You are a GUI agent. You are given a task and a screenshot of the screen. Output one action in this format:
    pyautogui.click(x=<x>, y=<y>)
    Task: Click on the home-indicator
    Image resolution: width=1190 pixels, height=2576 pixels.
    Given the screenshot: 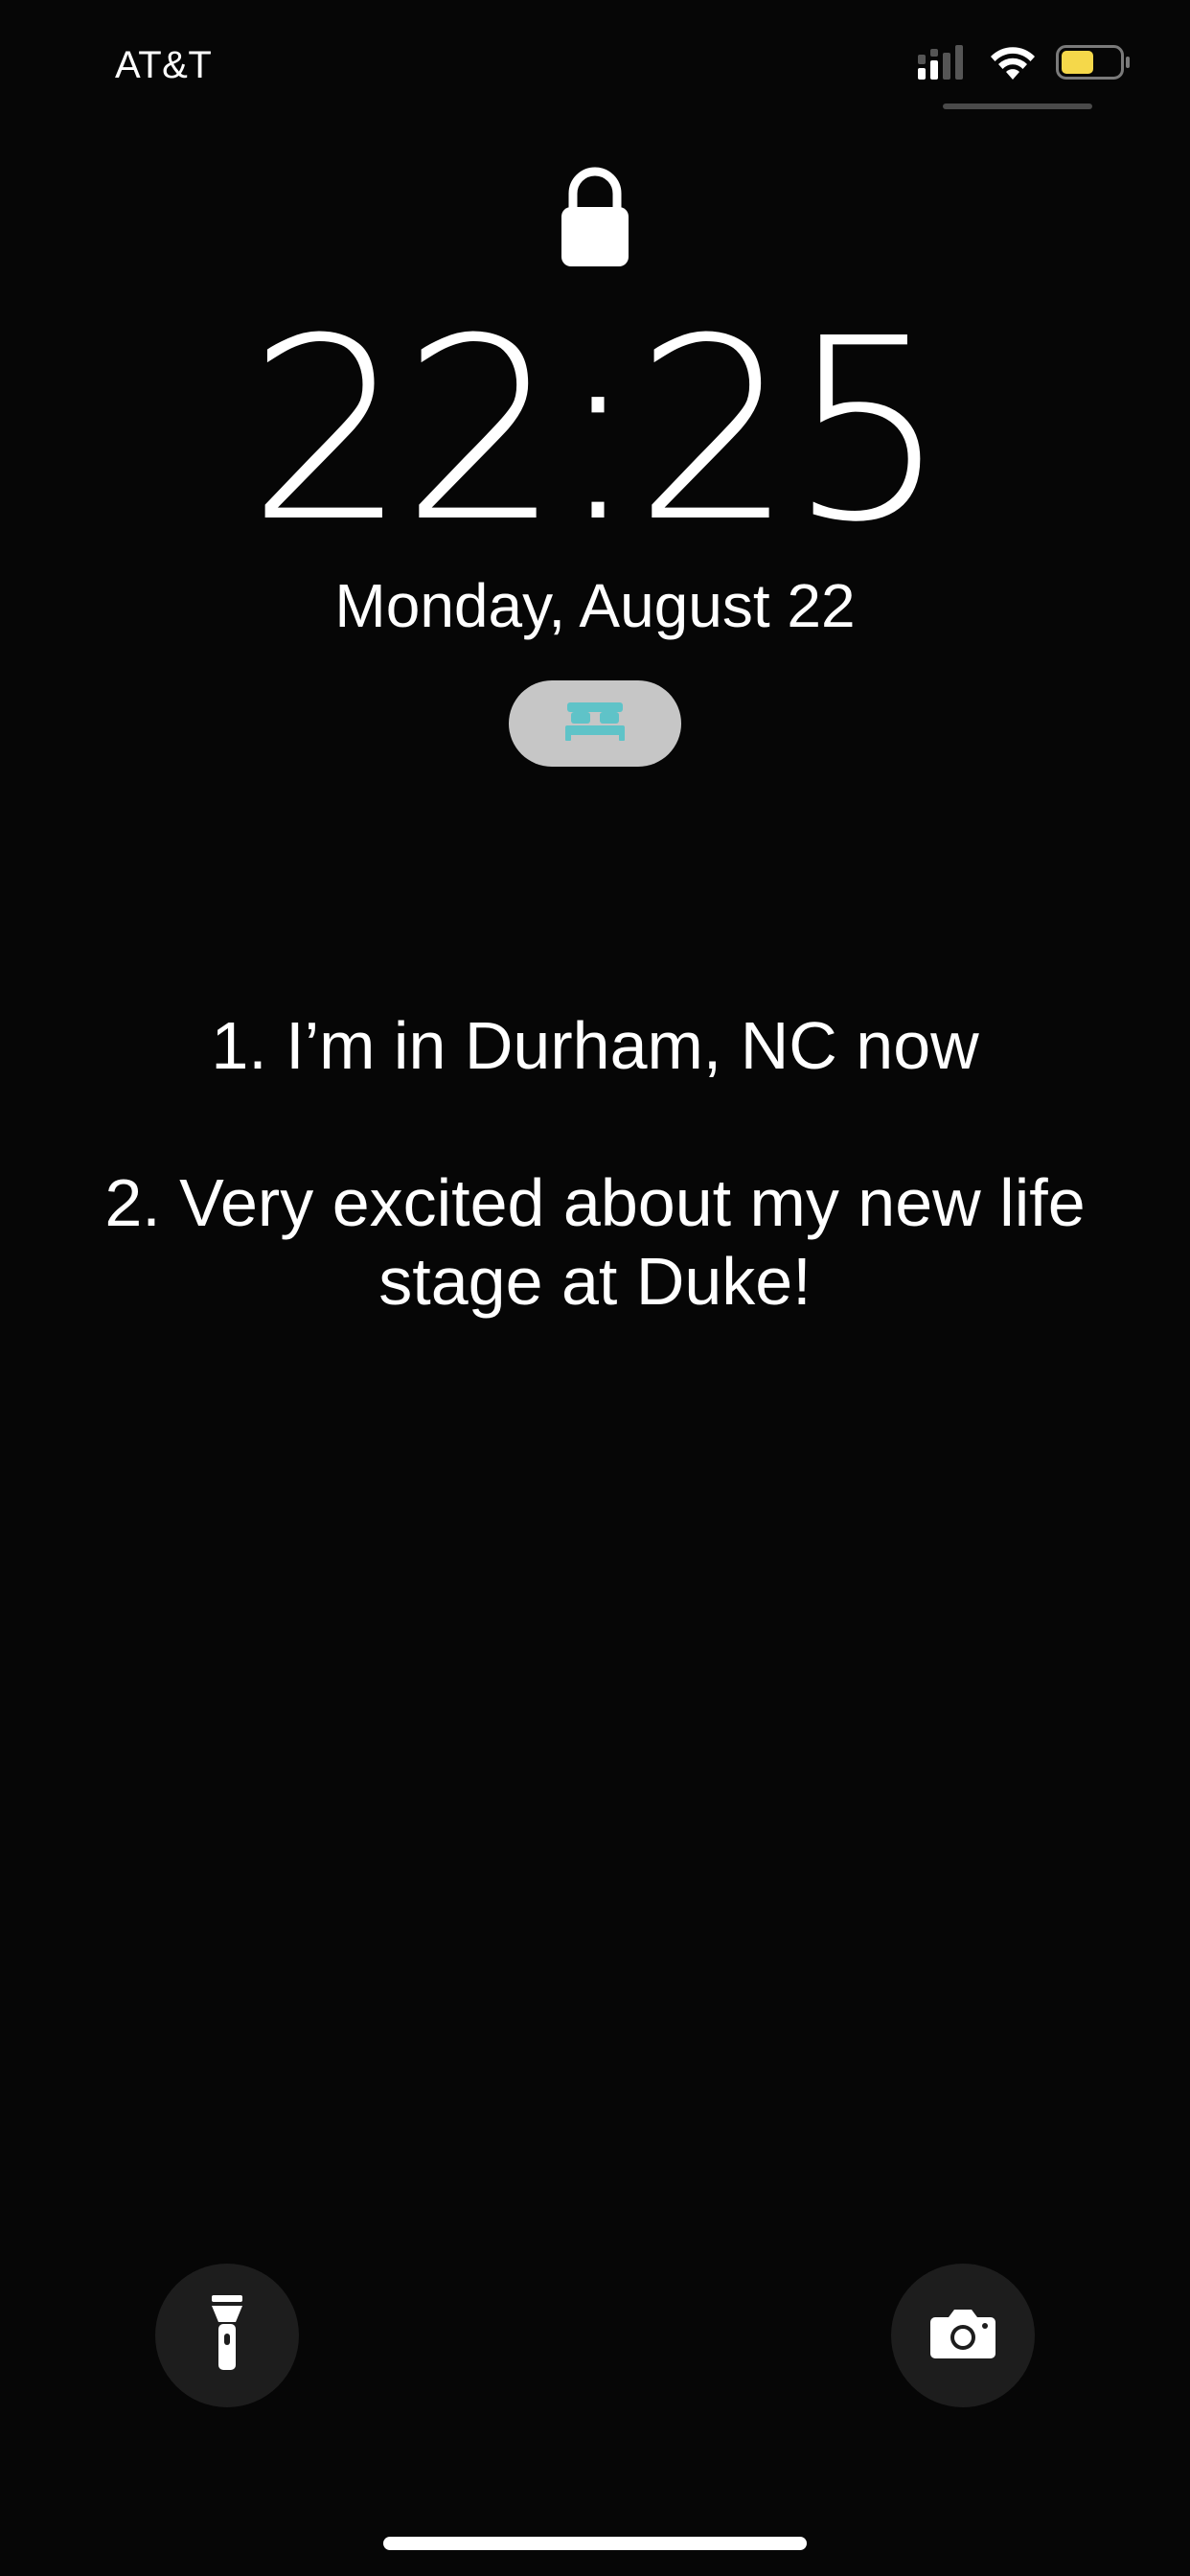 What is the action you would take?
    pyautogui.click(x=595, y=2543)
    